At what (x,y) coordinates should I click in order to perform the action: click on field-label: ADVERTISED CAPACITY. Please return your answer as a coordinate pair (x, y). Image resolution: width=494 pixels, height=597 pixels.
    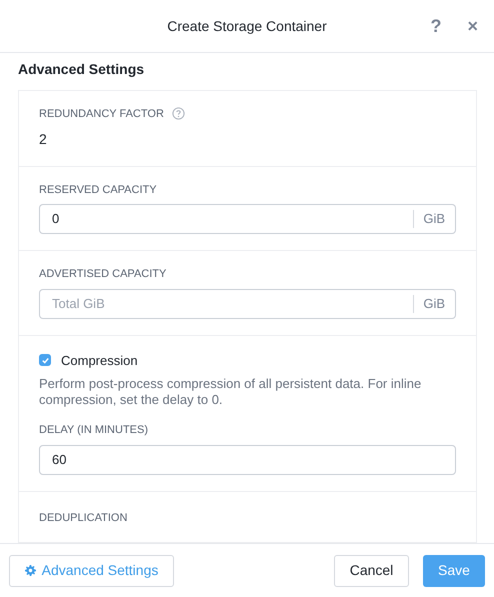
    Looking at the image, I should click on (102, 274).